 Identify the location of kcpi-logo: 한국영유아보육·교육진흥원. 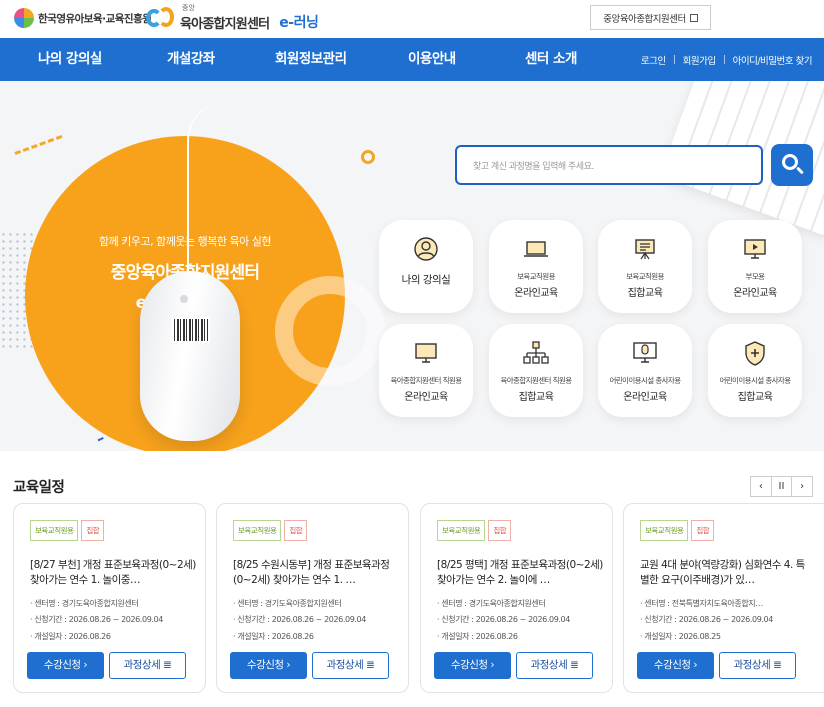
(83, 18).